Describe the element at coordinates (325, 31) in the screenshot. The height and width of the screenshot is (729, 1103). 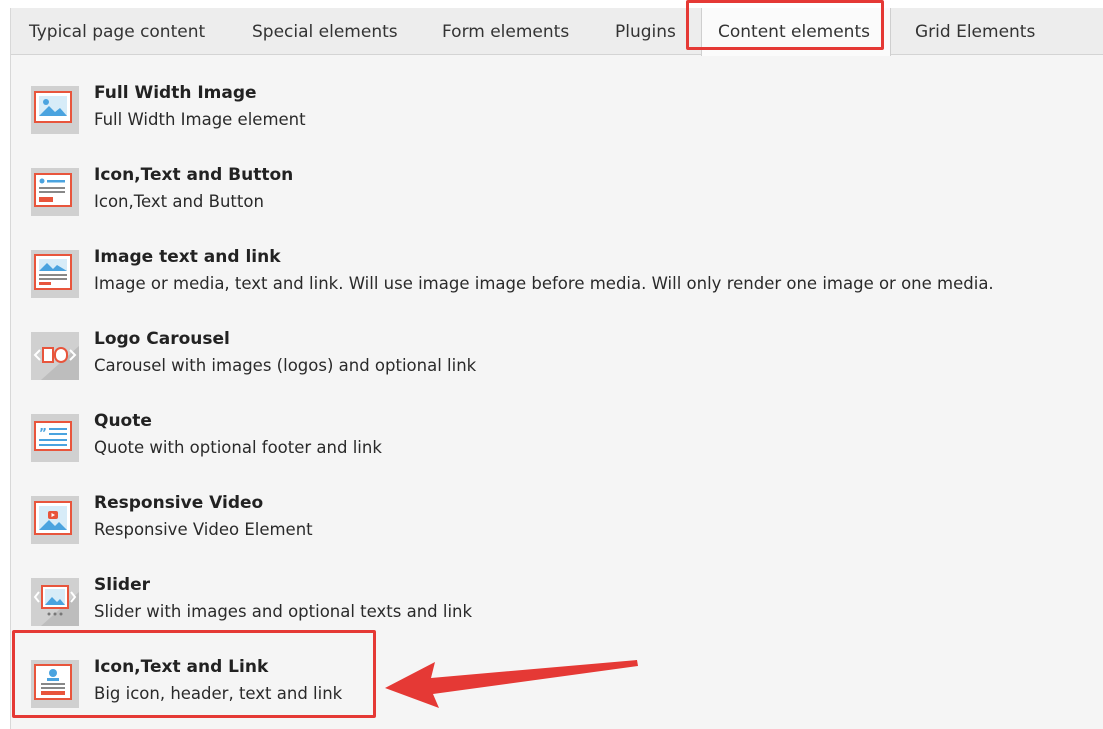
I see `tab-special-elements: Special elements` at that location.